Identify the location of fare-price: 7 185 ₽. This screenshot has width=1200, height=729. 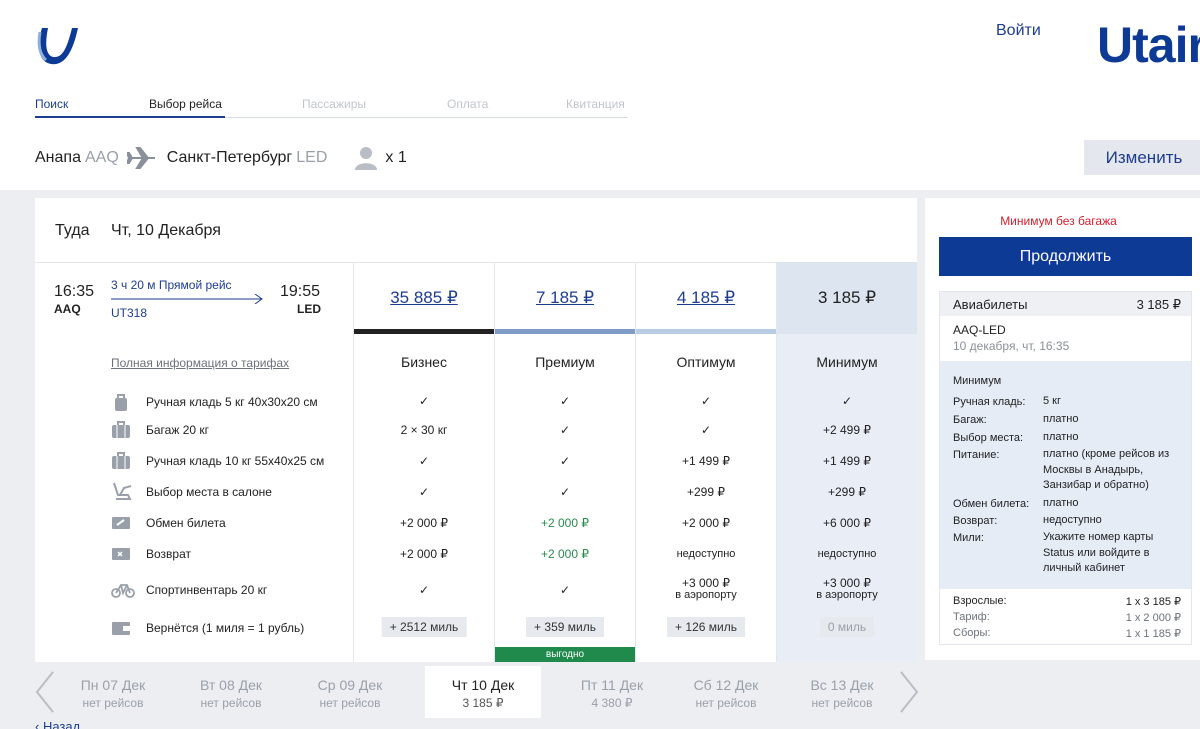
(565, 298).